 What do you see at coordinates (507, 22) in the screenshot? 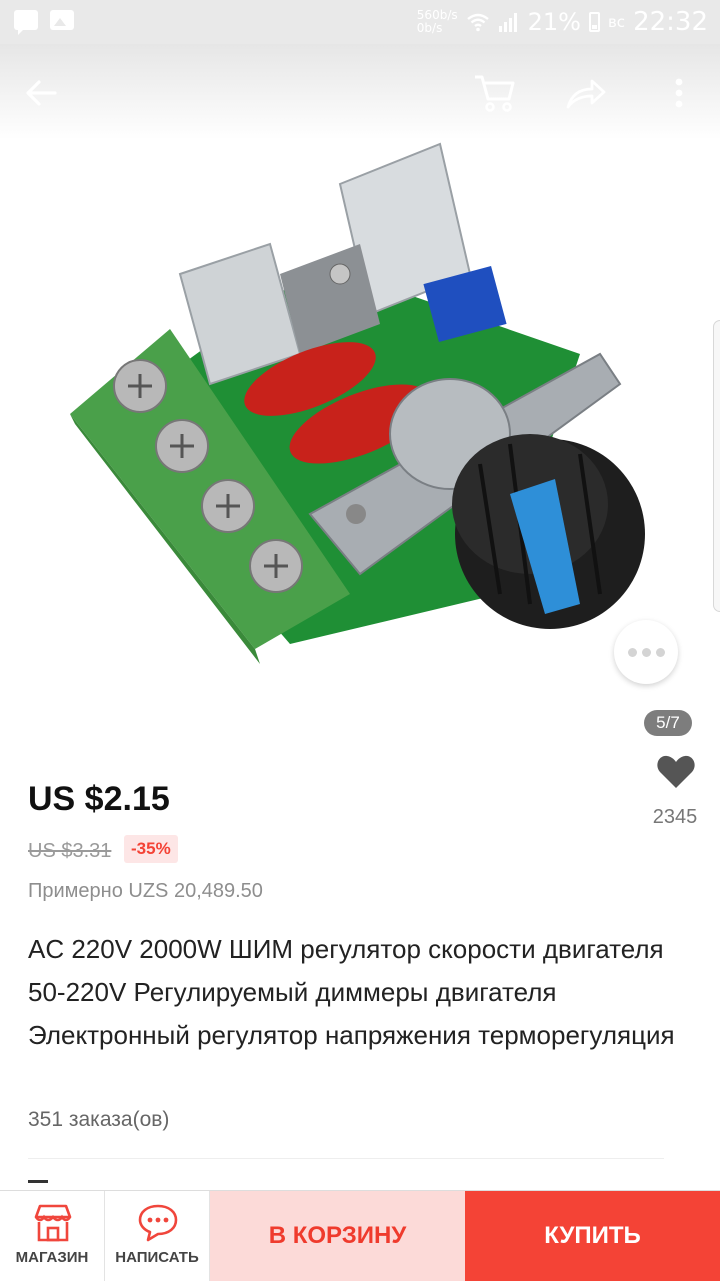
I see `signal-icon` at bounding box center [507, 22].